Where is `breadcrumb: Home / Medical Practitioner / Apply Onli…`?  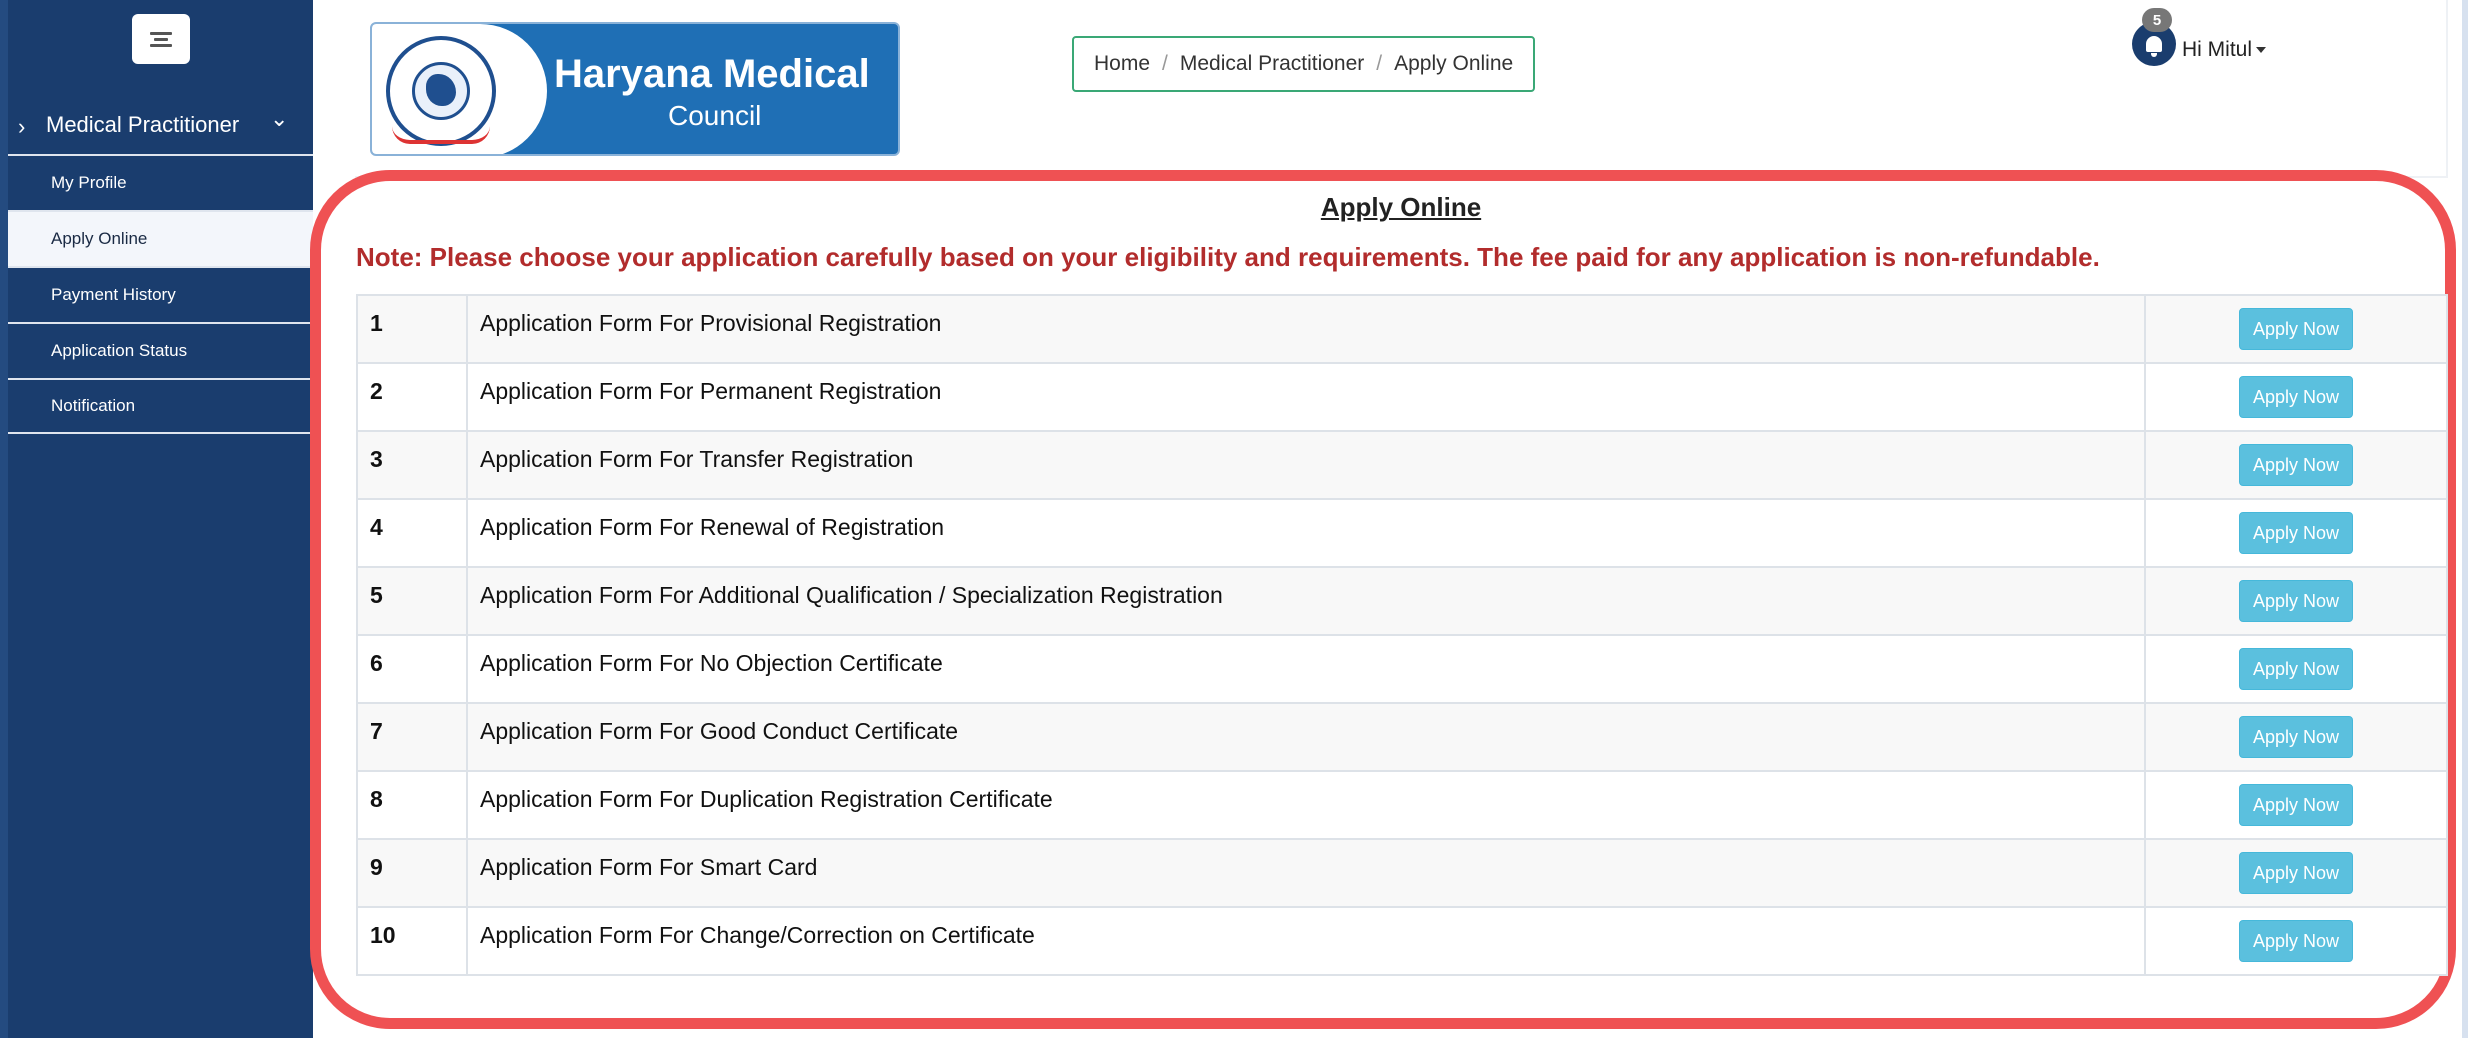
breadcrumb: Home / Medical Practitioner / Apply Onli… is located at coordinates (1304, 64).